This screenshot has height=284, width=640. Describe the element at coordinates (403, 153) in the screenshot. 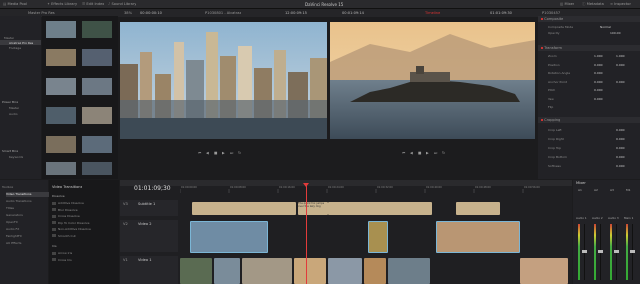

I see `tl-skip-back-icon: ⏮` at that location.